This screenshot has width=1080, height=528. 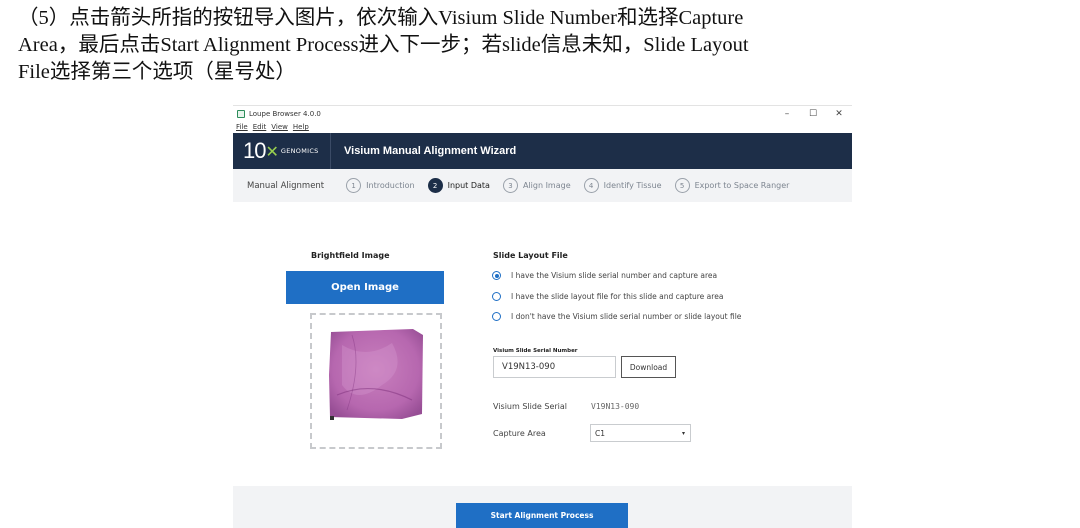 I want to click on app-icon, so click(x=241, y=113).